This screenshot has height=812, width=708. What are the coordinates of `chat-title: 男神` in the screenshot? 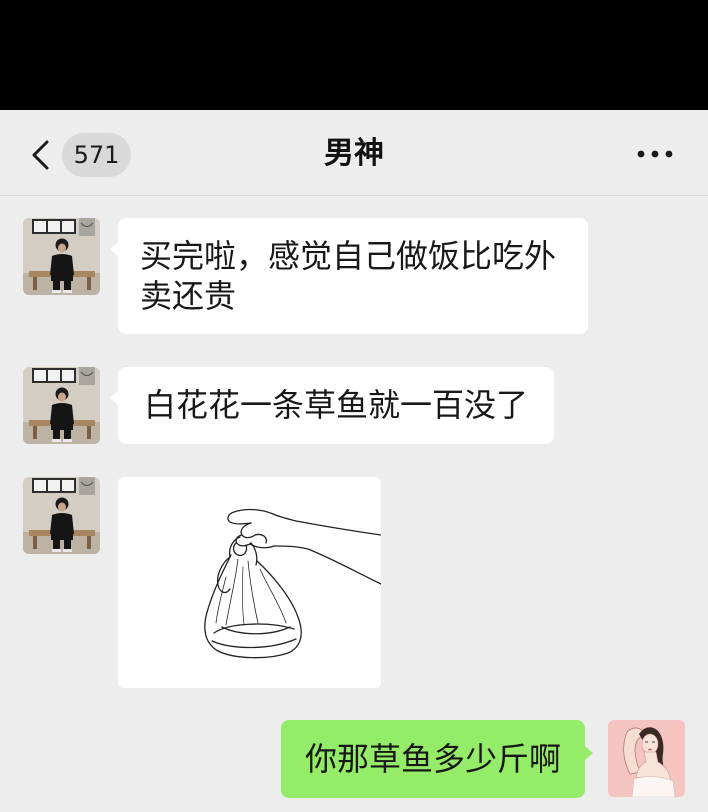 It's located at (354, 153).